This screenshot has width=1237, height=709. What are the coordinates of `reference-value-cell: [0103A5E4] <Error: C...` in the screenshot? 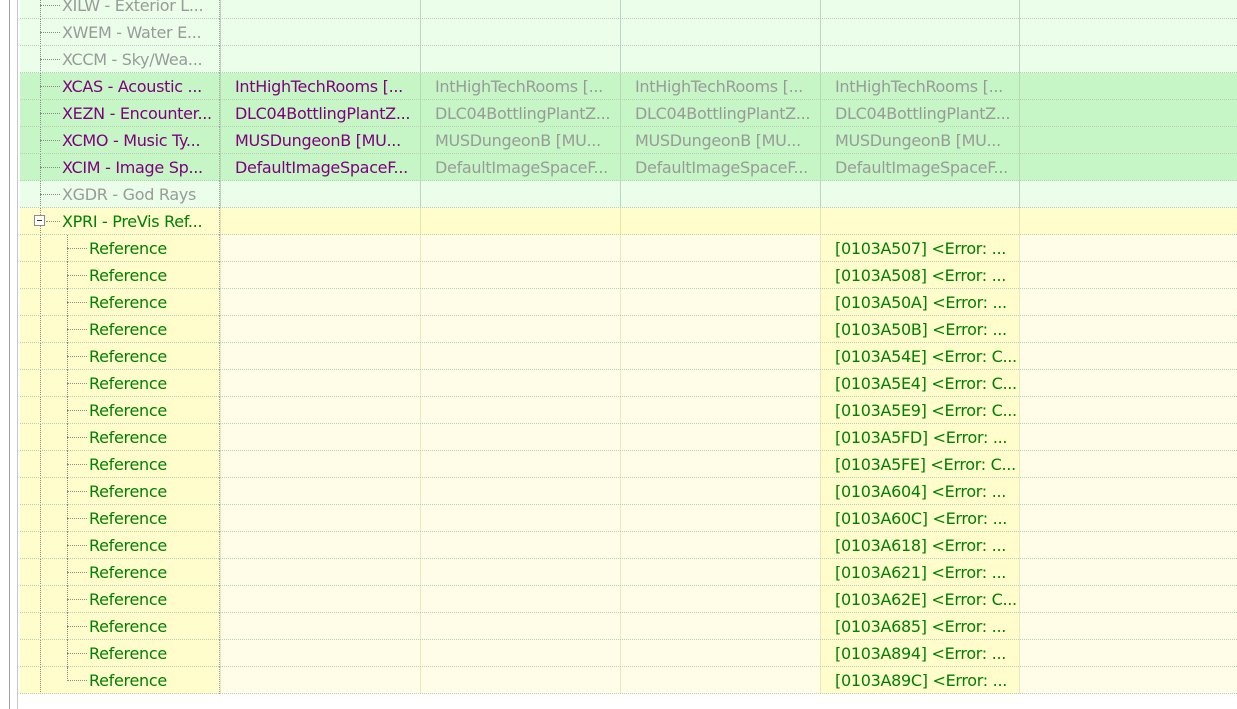 It's located at (927, 383).